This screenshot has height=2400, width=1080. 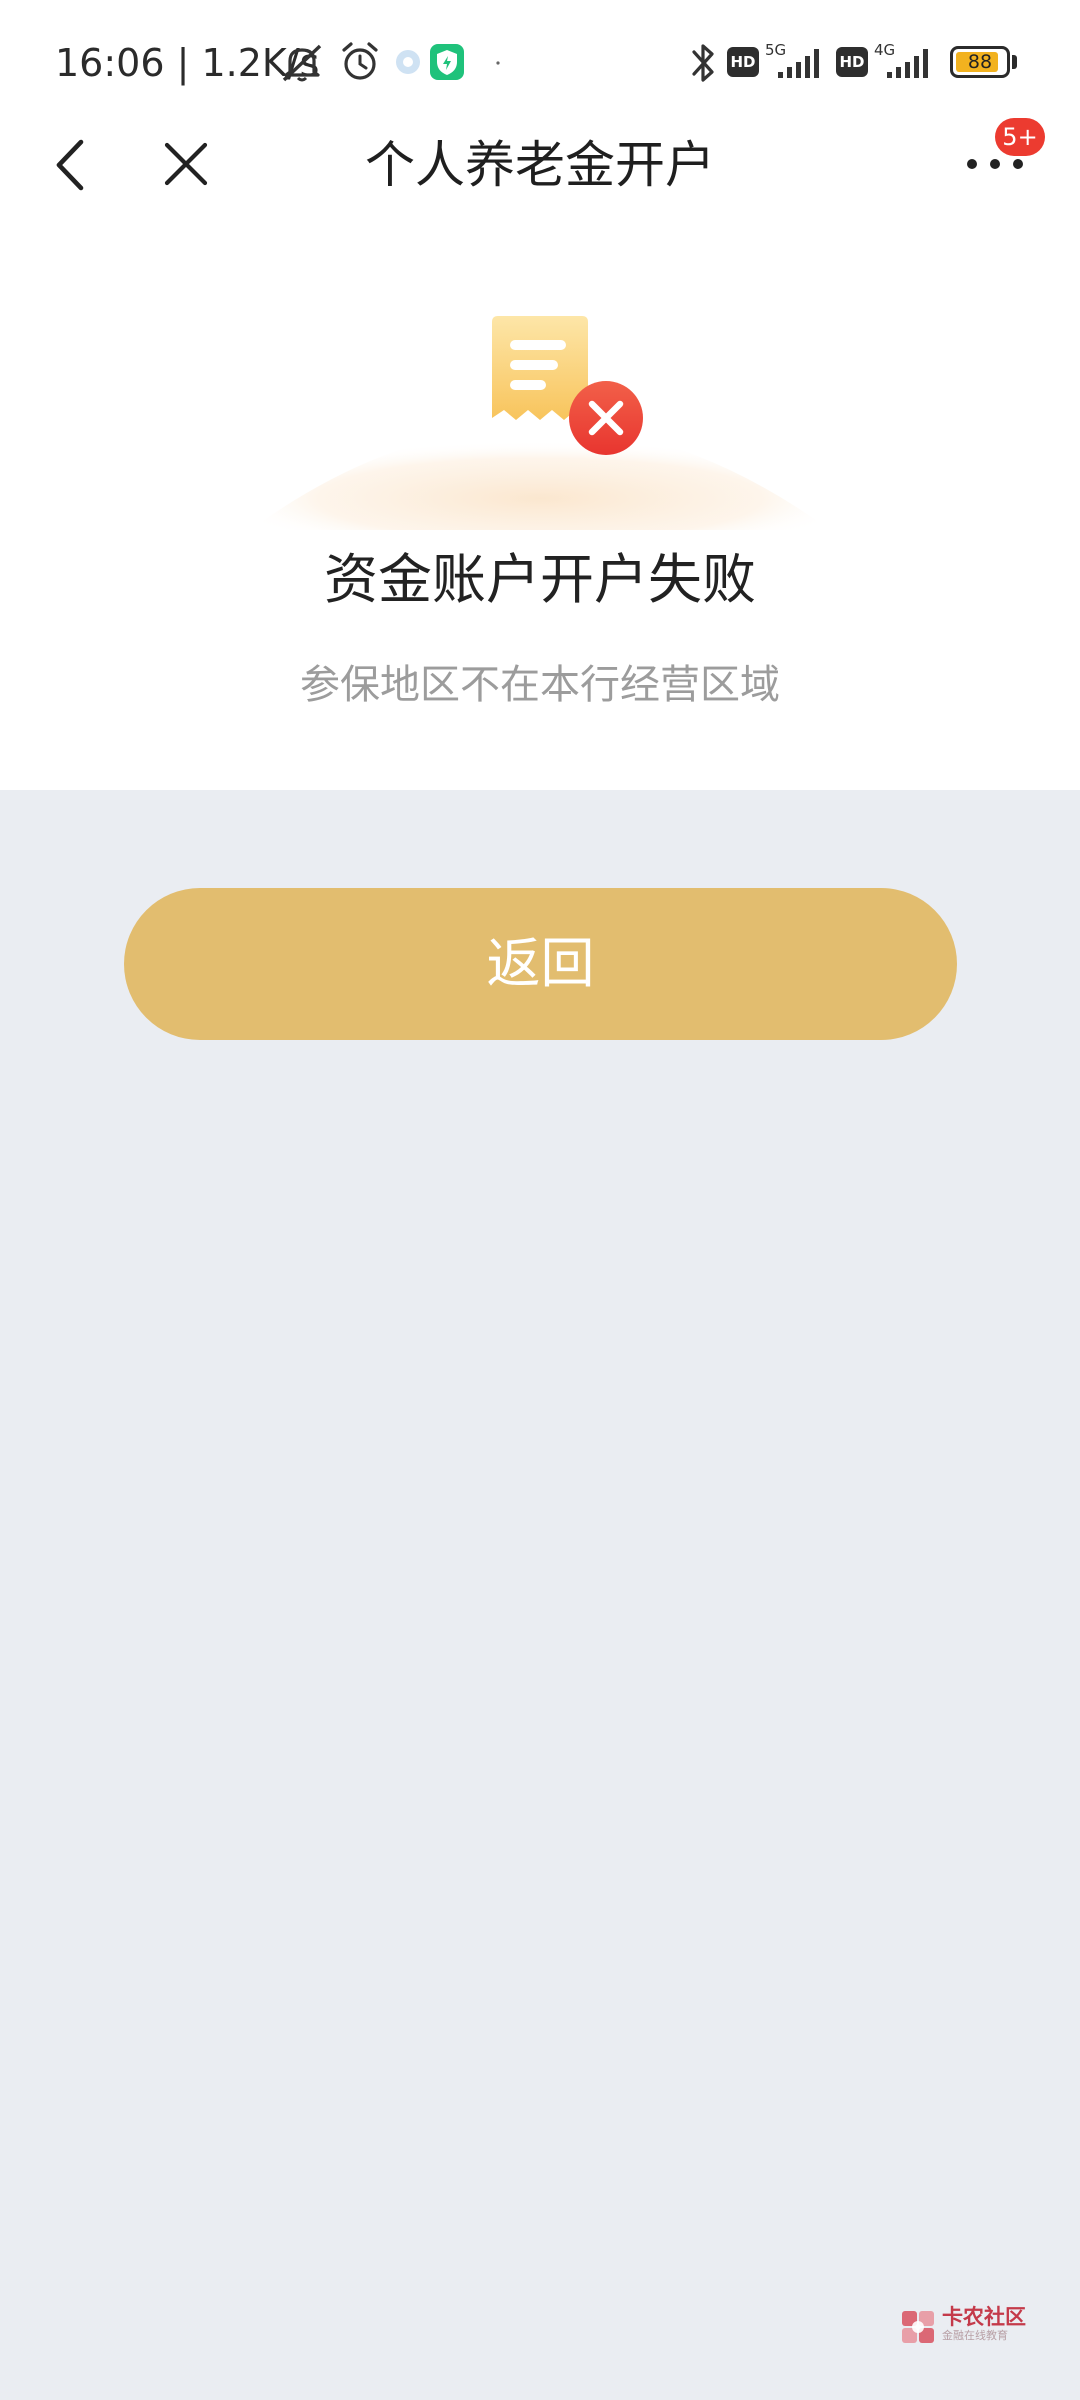 What do you see at coordinates (540, 62) in the screenshot?
I see `status-bar: 16:06 | 1.2K/s HD 5G HD 4G 88` at bounding box center [540, 62].